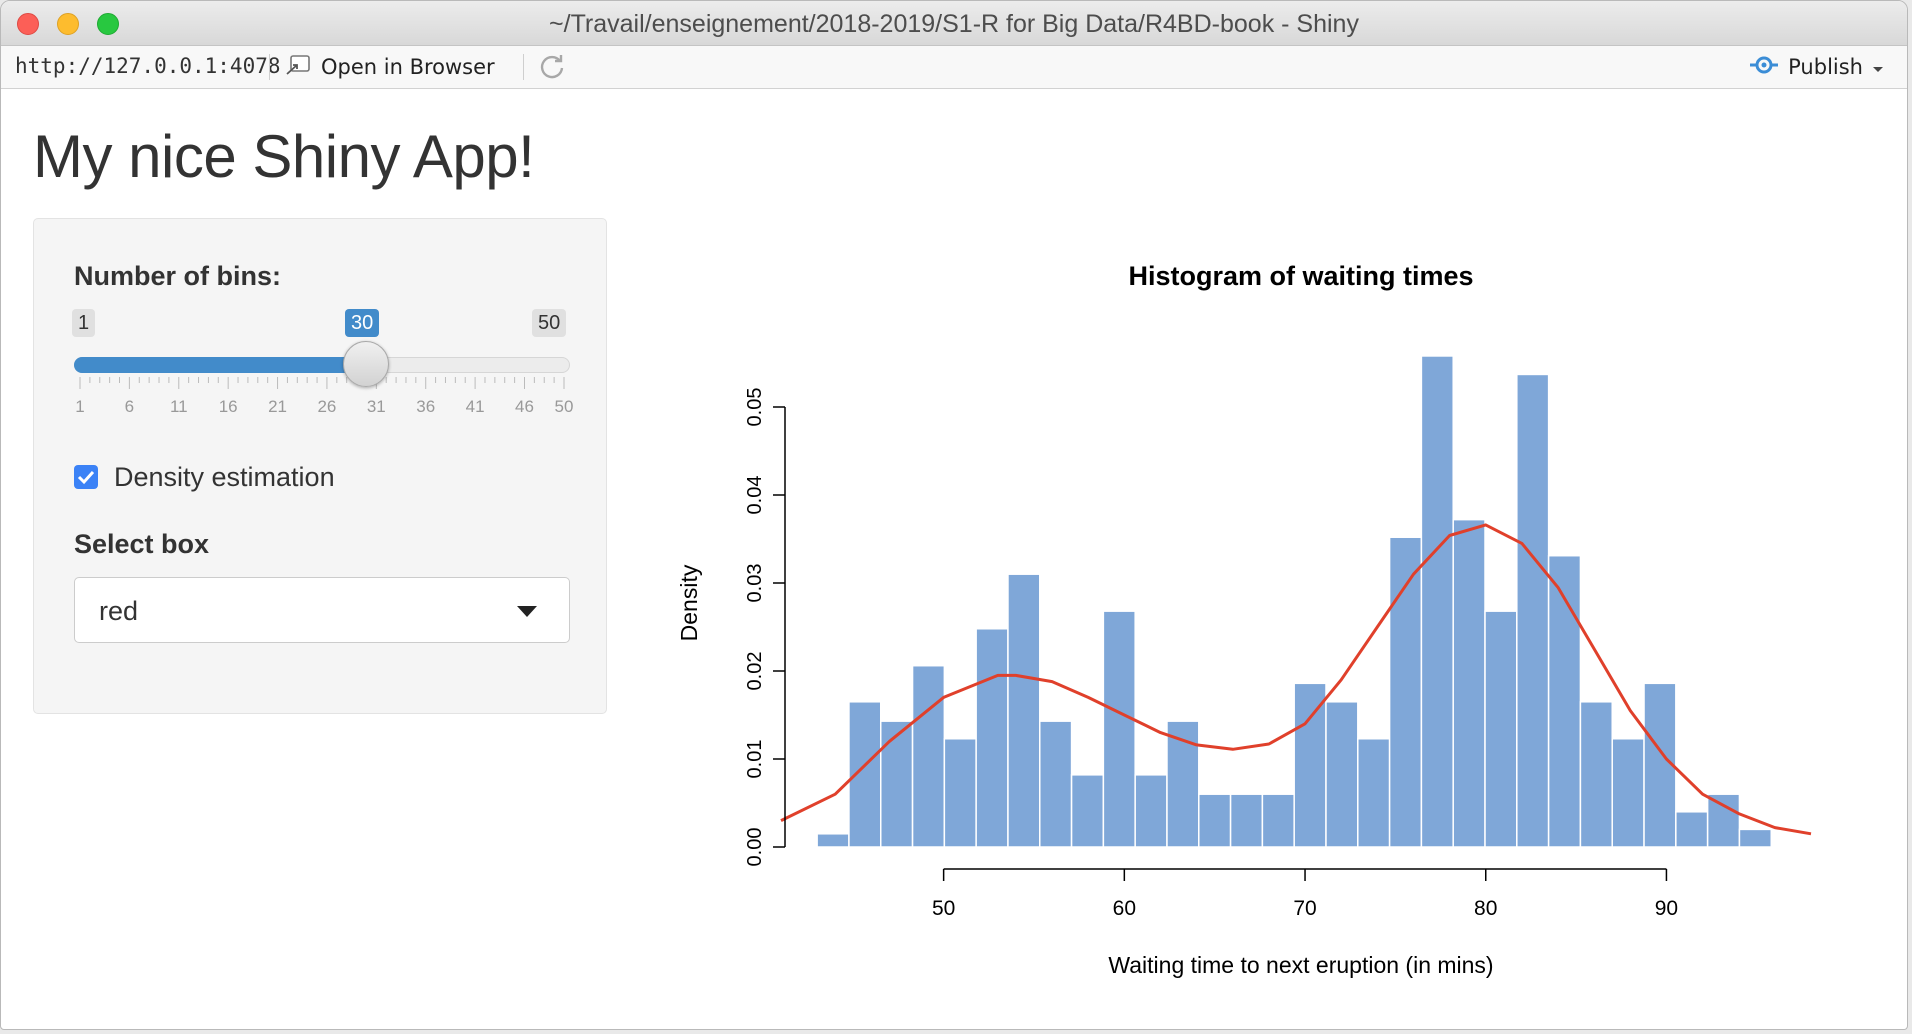 This screenshot has width=1912, height=1034. I want to click on slider-grid-label: 1, so click(80, 406).